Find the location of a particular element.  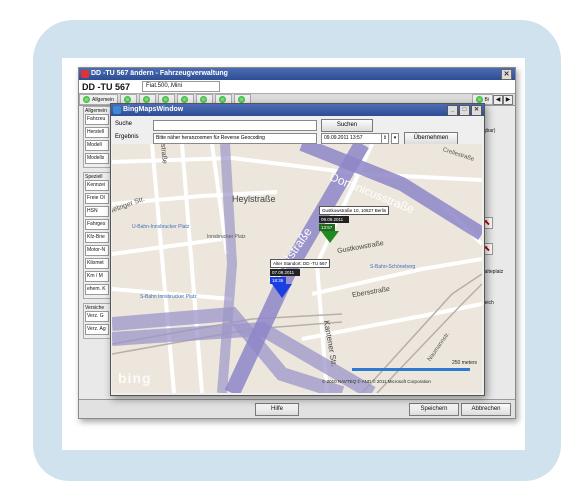

maximize-icon: □ is located at coordinates (464, 110).